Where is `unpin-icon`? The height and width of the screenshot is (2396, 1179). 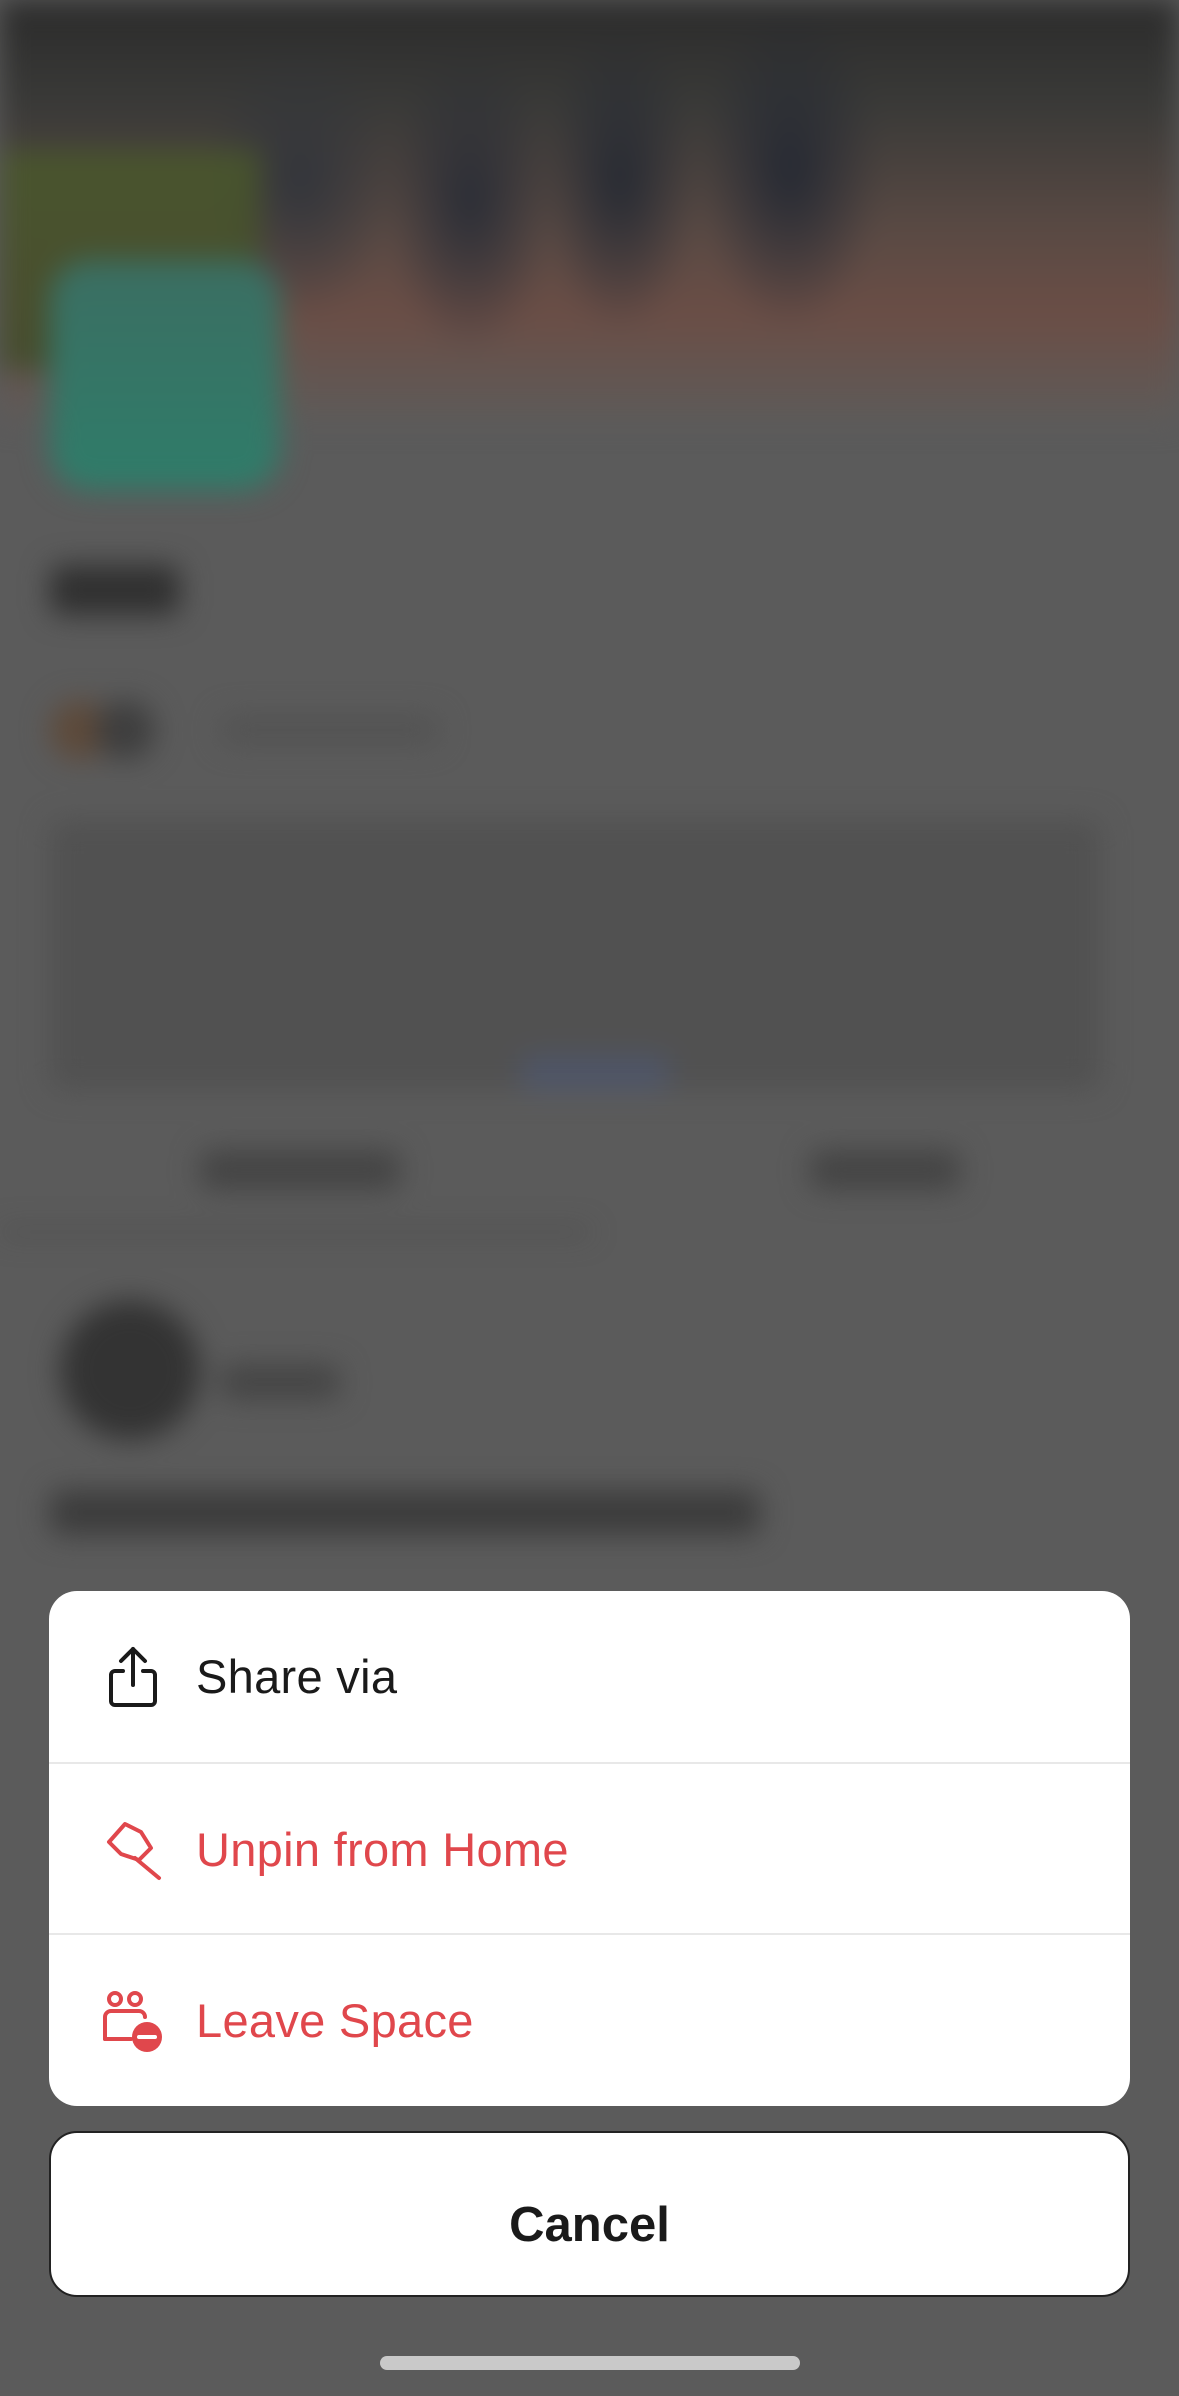
unpin-icon is located at coordinates (133, 1850).